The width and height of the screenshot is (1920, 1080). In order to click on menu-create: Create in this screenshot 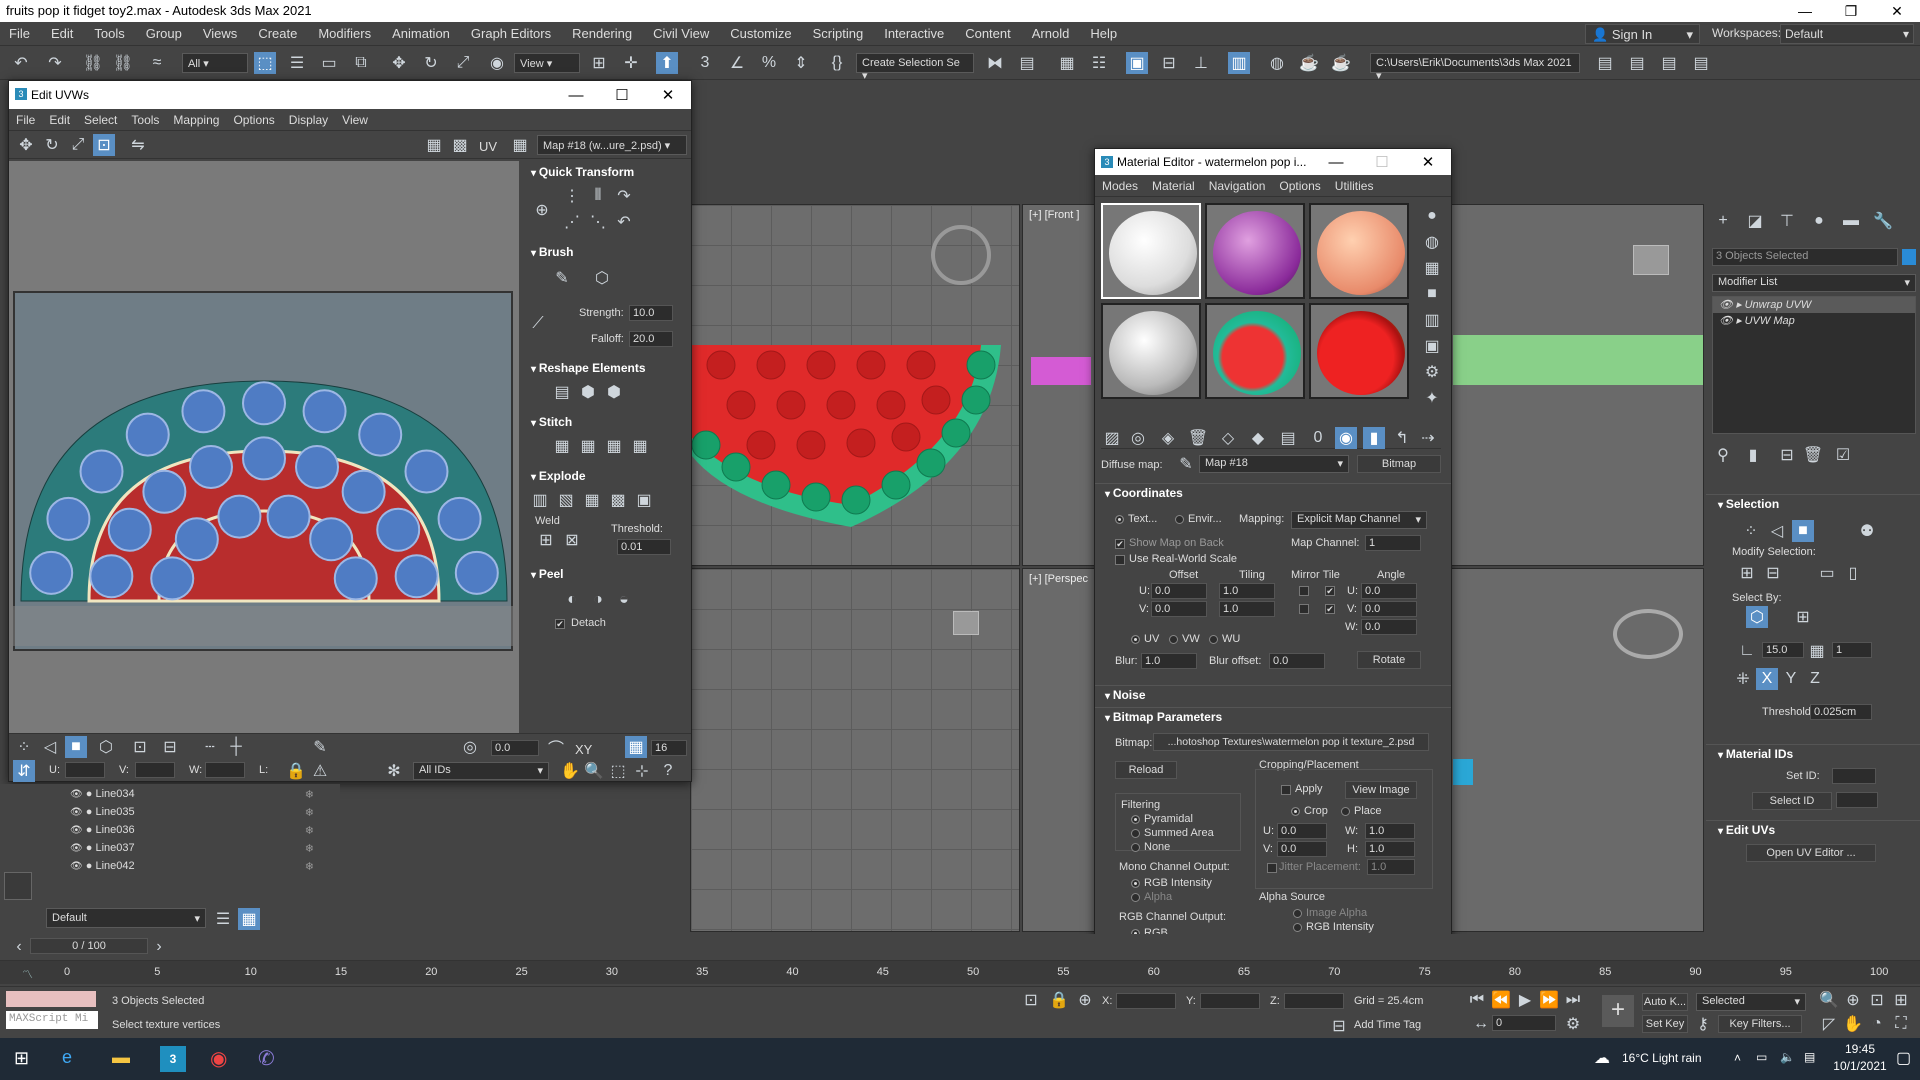, I will do `click(279, 31)`.